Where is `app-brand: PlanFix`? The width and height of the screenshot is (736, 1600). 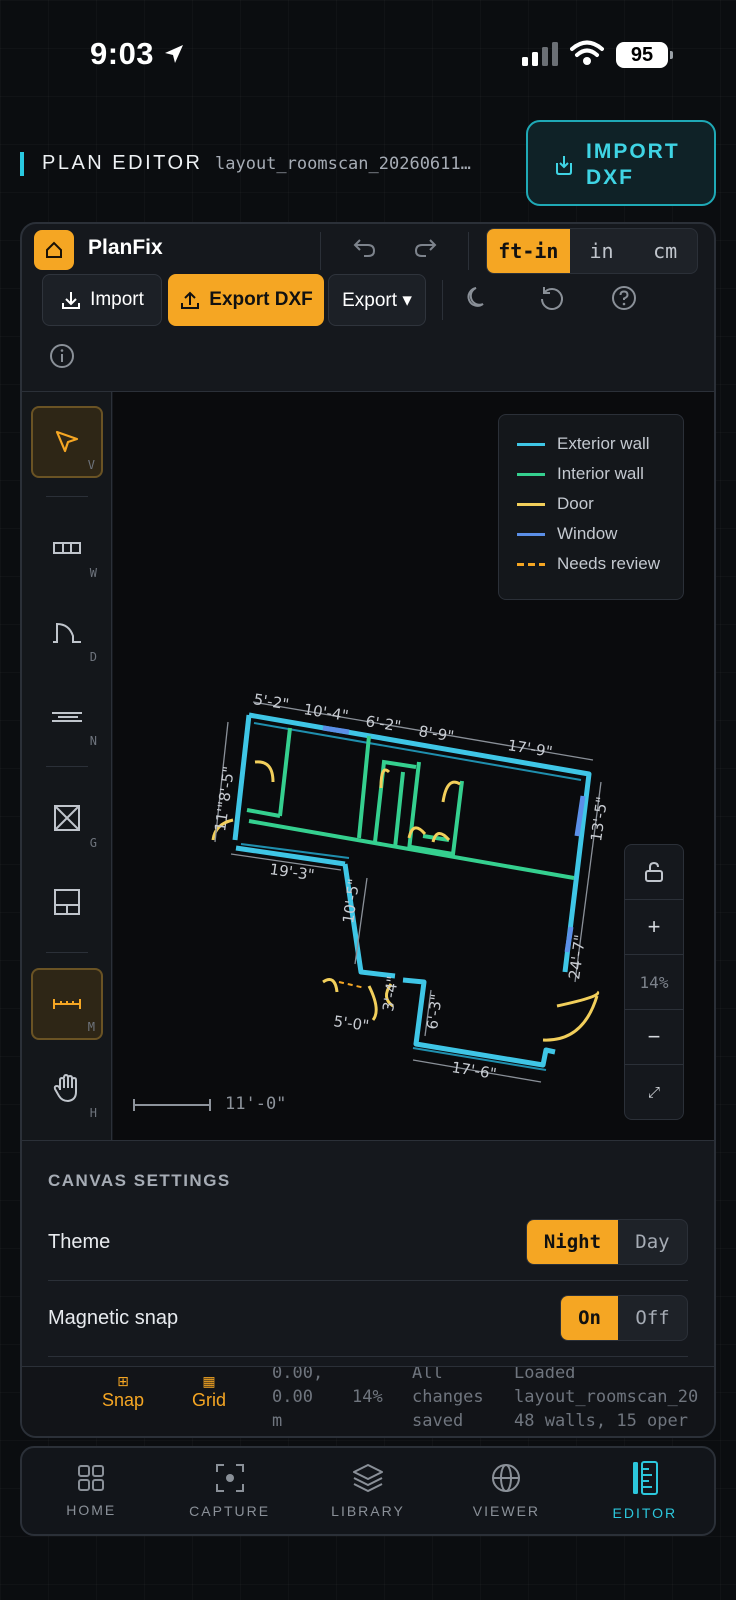
app-brand: PlanFix is located at coordinates (125, 247).